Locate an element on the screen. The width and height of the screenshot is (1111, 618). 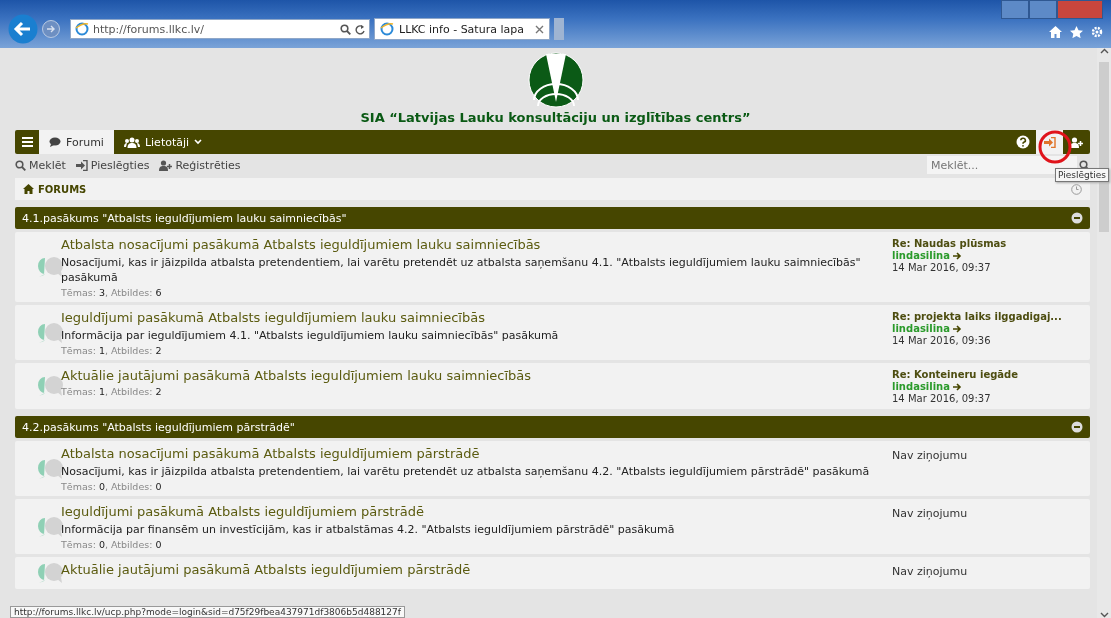
status-url-tooltip: http://forums.llkc.lv/ucp.php?mode=login&sid=d75f29fbea437971df3806b5d488127f is located at coordinates (207, 612).